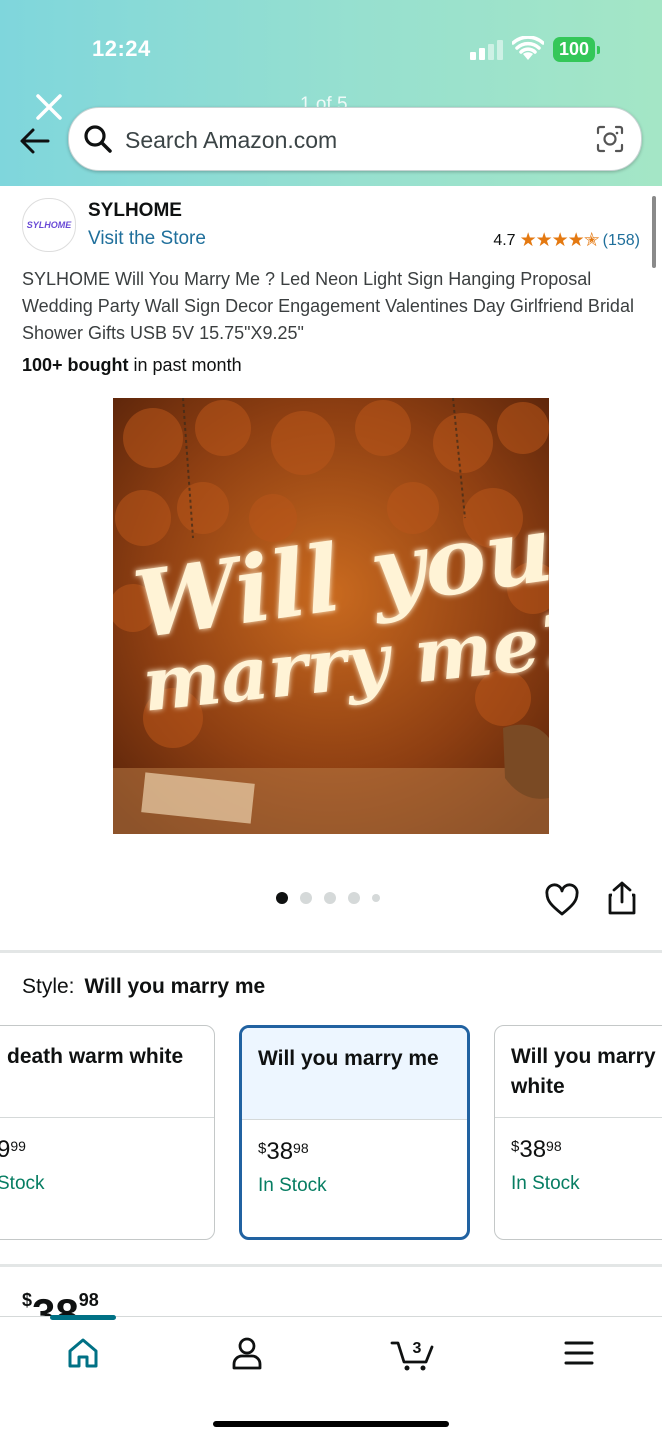  Describe the element at coordinates (578, 1132) in the screenshot. I see `style-option-card: Will you marry white $3898 In Stock` at that location.